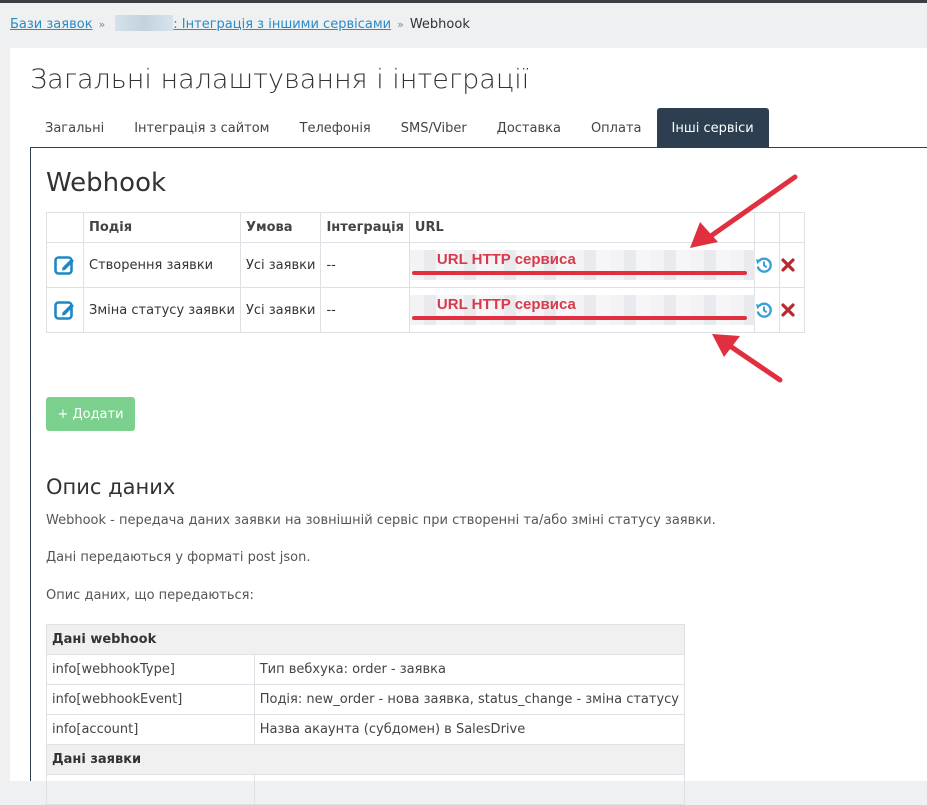 The image size is (927, 805). Describe the element at coordinates (144, 23) in the screenshot. I see `breadcrumb-redacted` at that location.